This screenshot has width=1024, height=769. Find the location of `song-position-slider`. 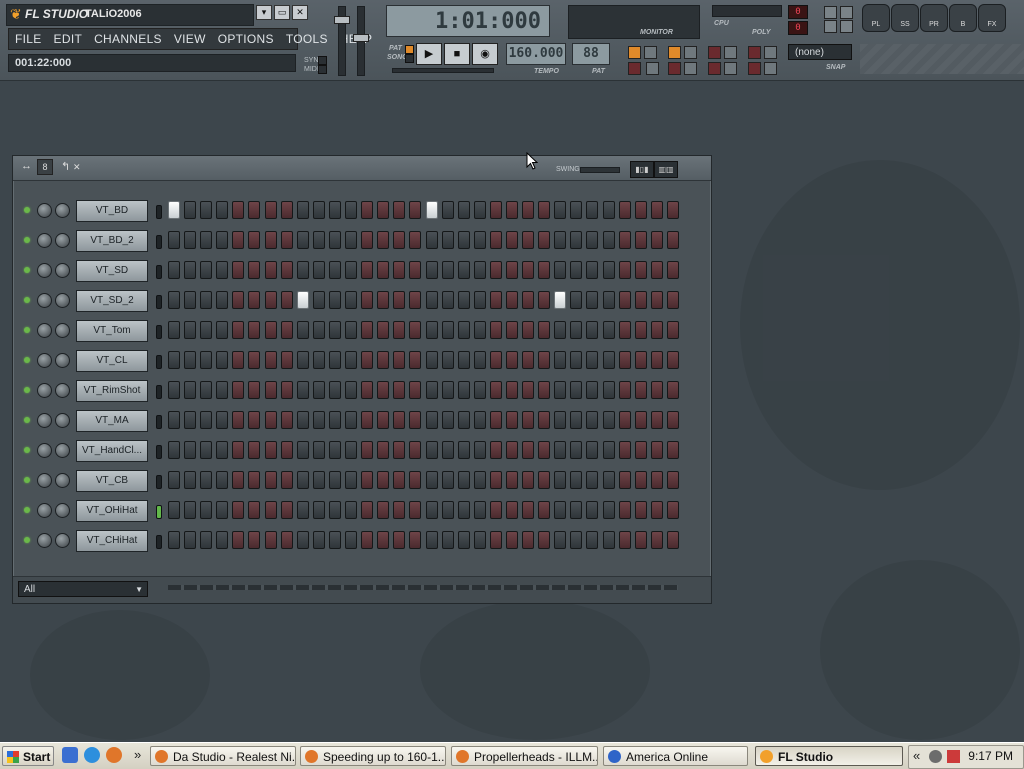

song-position-slider is located at coordinates (443, 70).